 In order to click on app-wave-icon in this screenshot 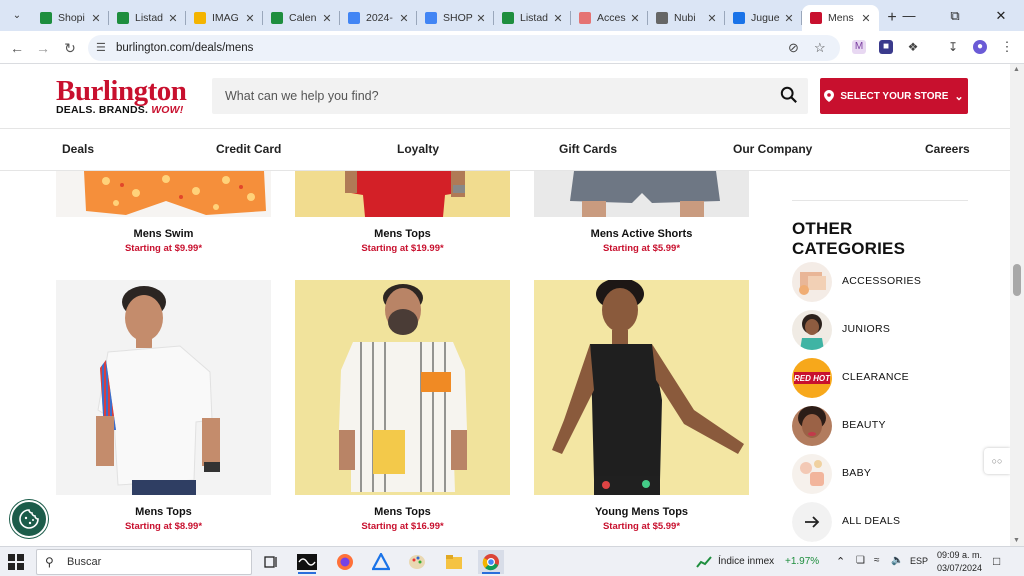, I will do `click(307, 562)`.